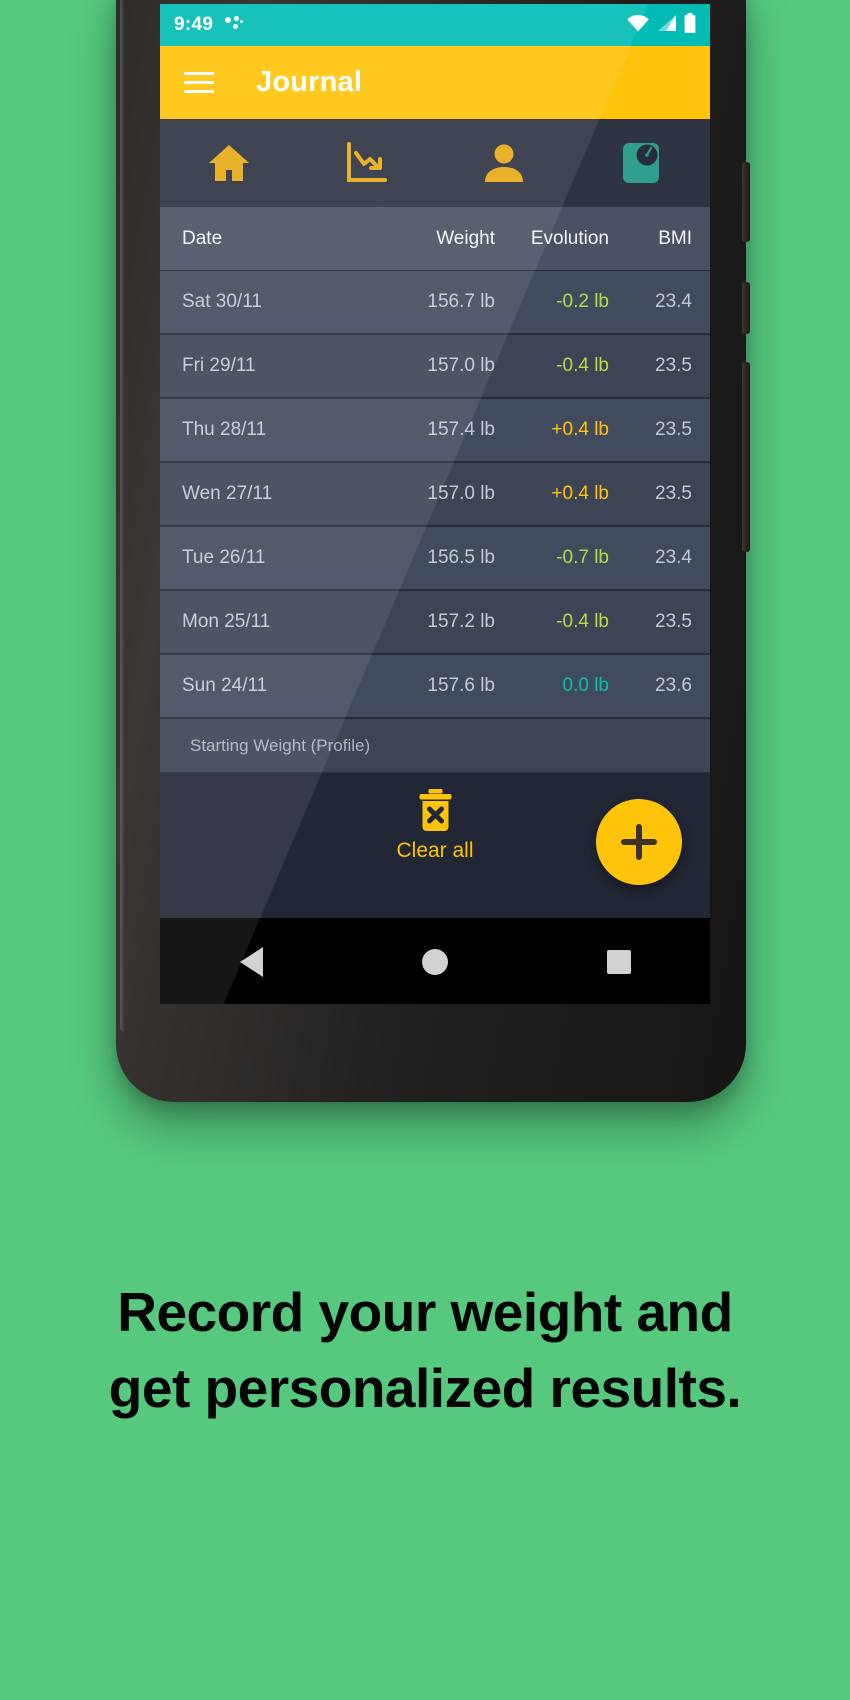 The image size is (850, 1700). What do you see at coordinates (425, 1387) in the screenshot?
I see `caption-line-2: get personalized results.` at bounding box center [425, 1387].